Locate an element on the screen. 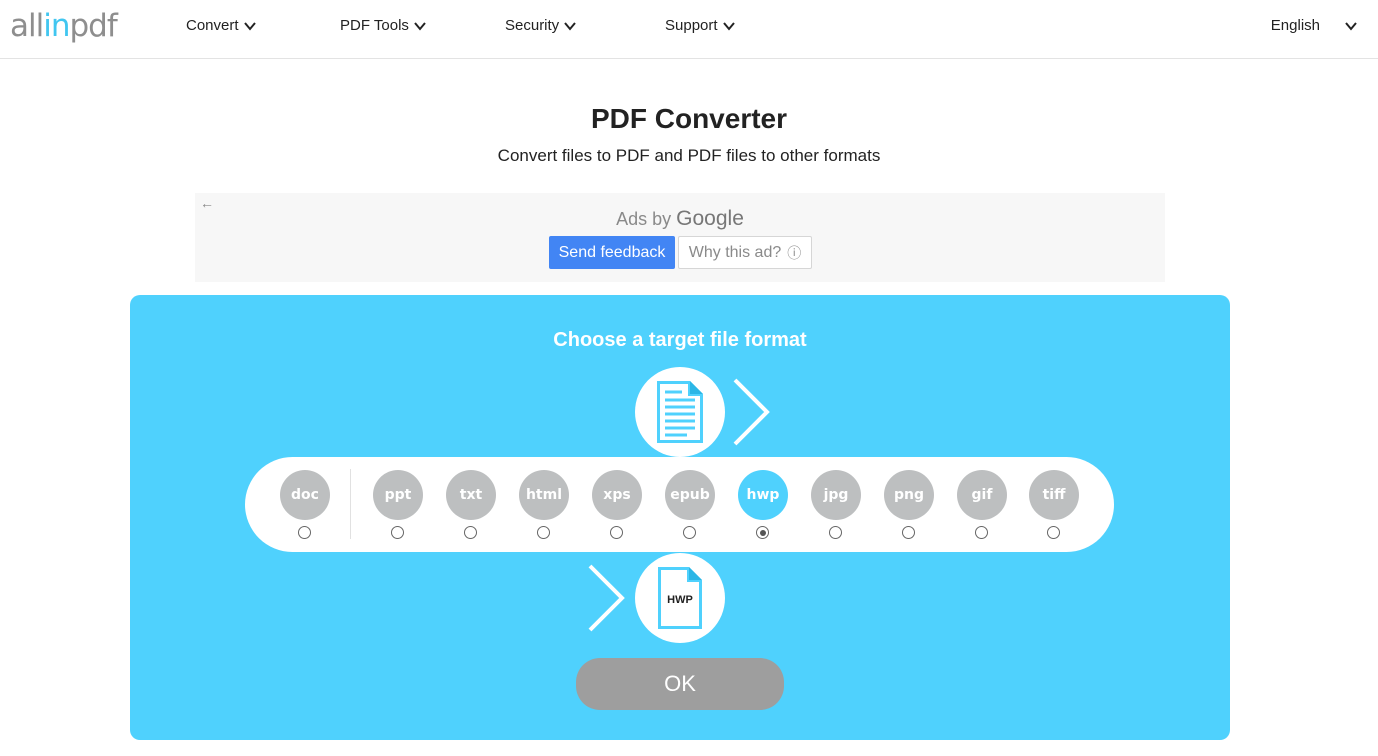  nav-support: Support is located at coordinates (700, 25).